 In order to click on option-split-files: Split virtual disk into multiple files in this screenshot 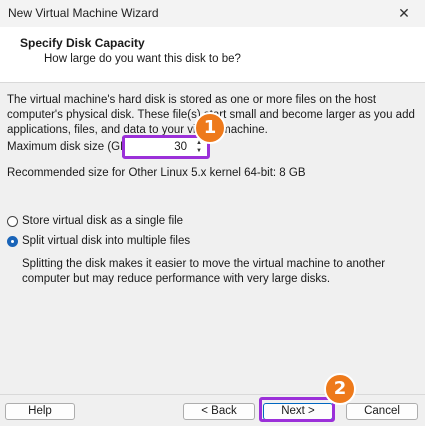, I will do `click(98, 241)`.